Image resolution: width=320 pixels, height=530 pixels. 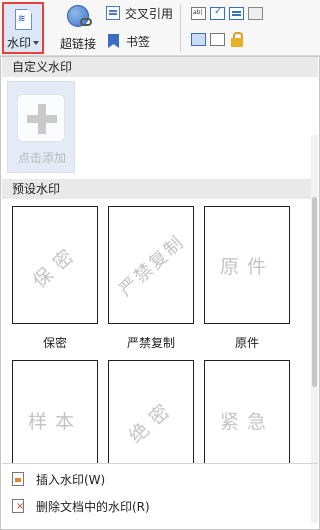 I want to click on watermark-preview-text: 保密, so click(x=56, y=266).